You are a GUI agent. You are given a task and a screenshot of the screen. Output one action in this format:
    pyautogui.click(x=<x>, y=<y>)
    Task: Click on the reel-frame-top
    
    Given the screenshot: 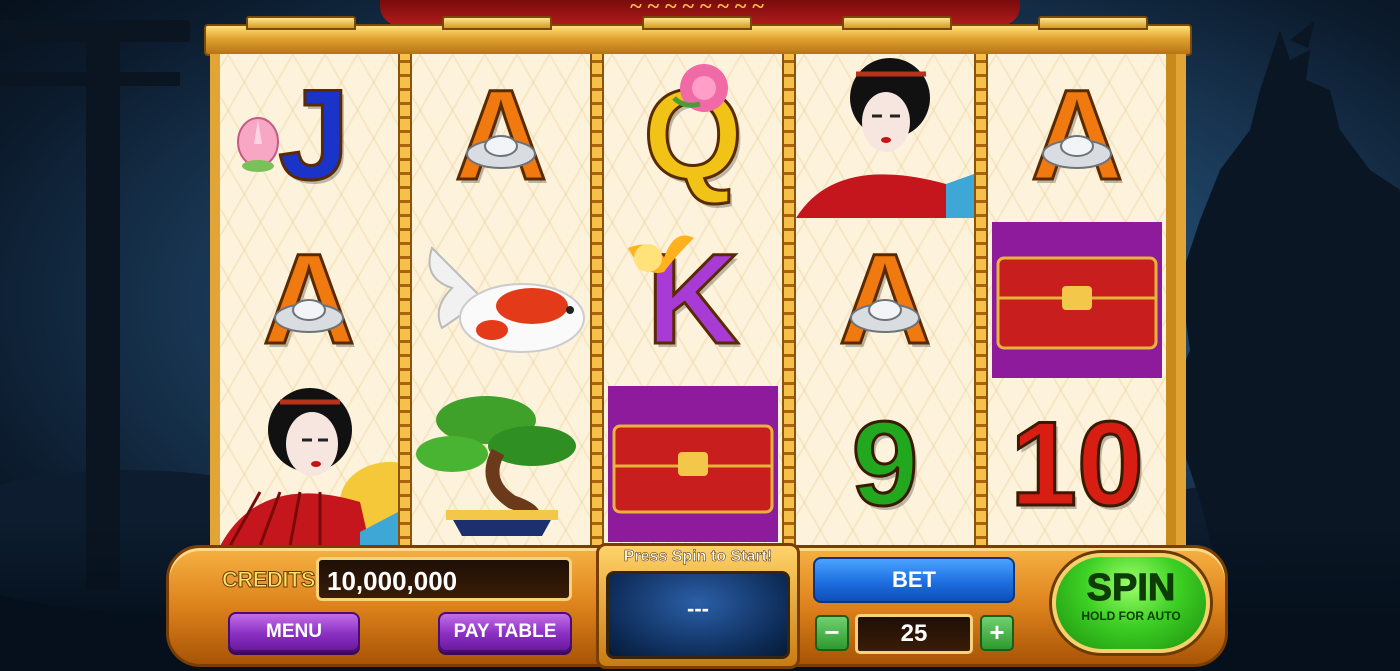 What is the action you would take?
    pyautogui.click(x=698, y=36)
    